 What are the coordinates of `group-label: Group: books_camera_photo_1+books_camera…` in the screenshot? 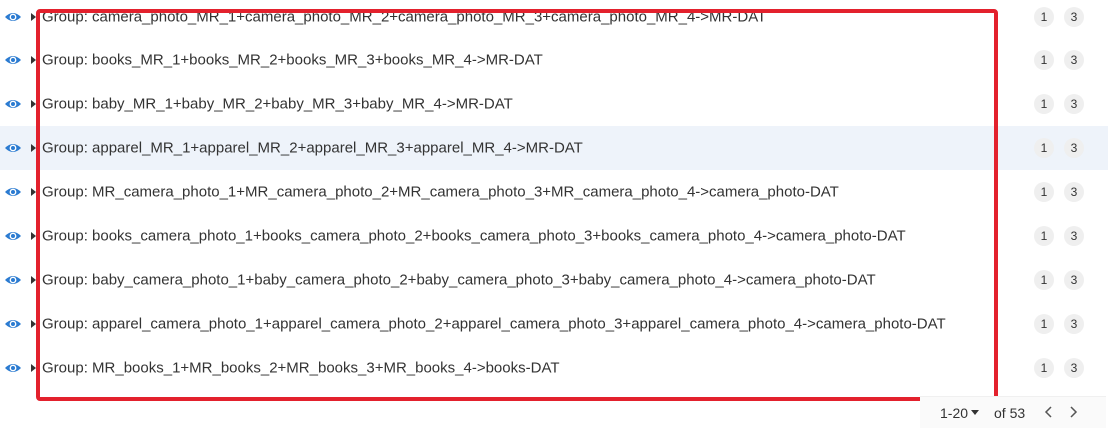 It's located at (474, 236).